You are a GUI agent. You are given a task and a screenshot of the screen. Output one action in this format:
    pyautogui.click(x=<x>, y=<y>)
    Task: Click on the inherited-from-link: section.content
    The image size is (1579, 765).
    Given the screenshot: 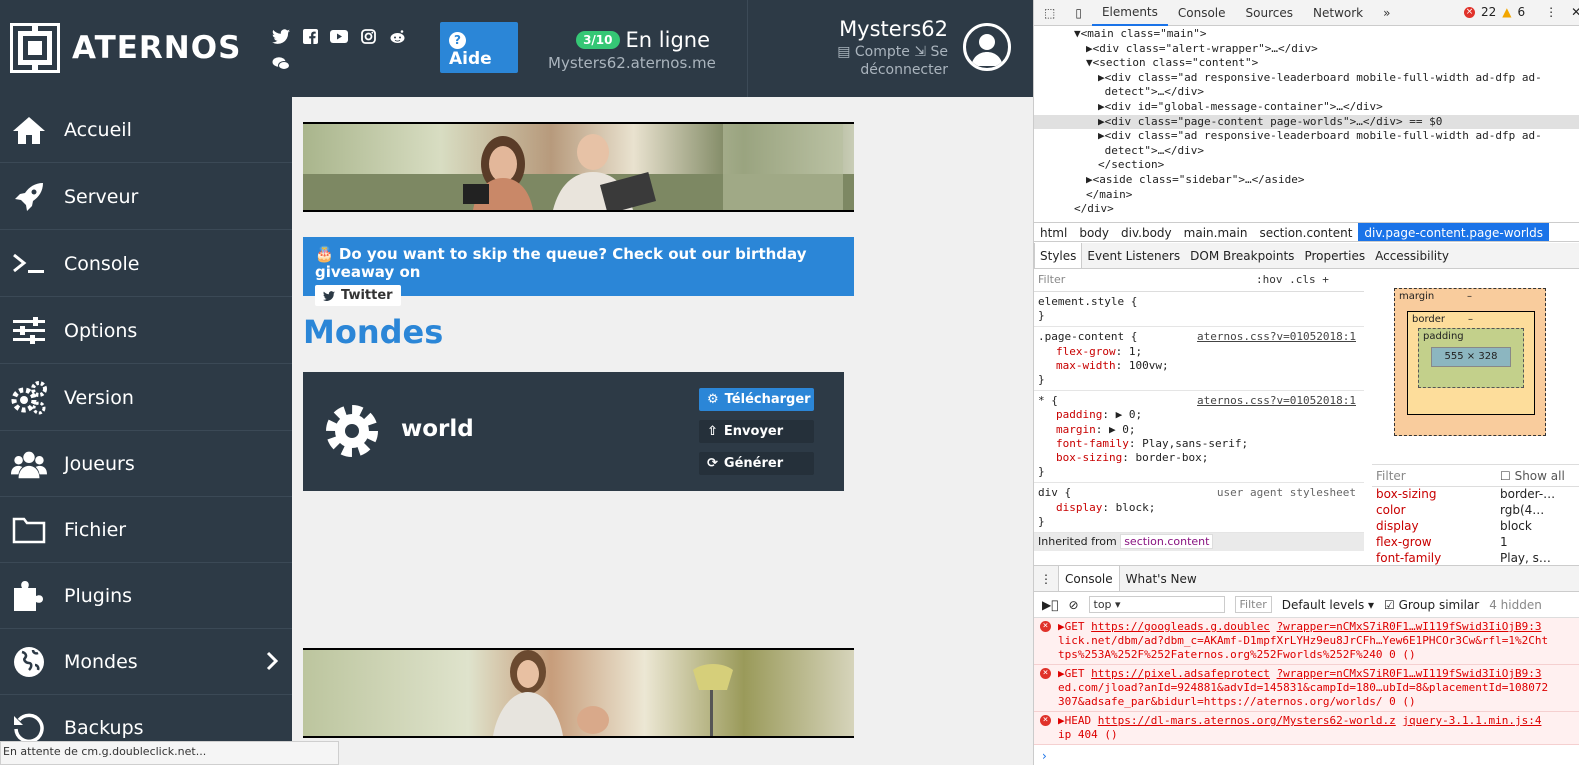 What is the action you would take?
    pyautogui.click(x=1167, y=542)
    